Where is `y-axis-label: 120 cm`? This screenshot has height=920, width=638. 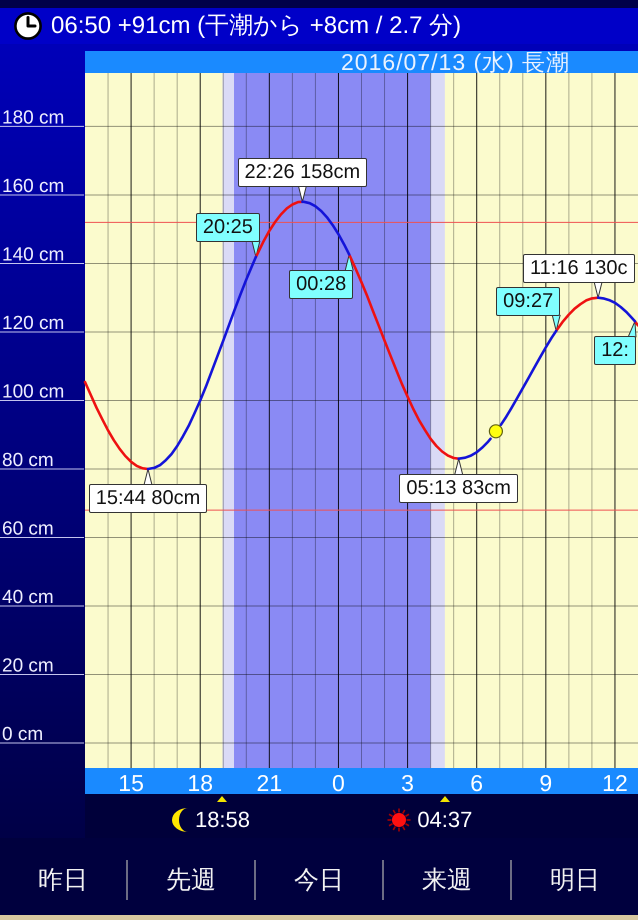 y-axis-label: 120 cm is located at coordinates (33, 323).